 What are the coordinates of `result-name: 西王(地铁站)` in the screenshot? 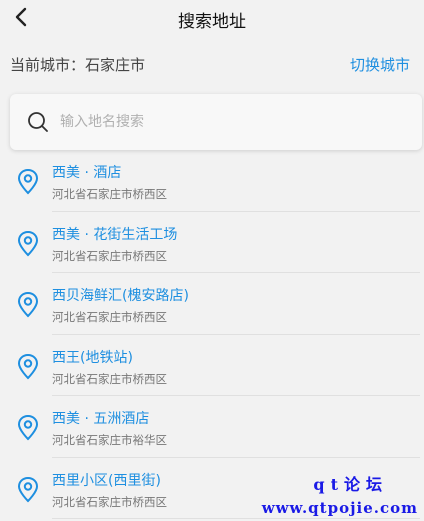 It's located at (92, 357).